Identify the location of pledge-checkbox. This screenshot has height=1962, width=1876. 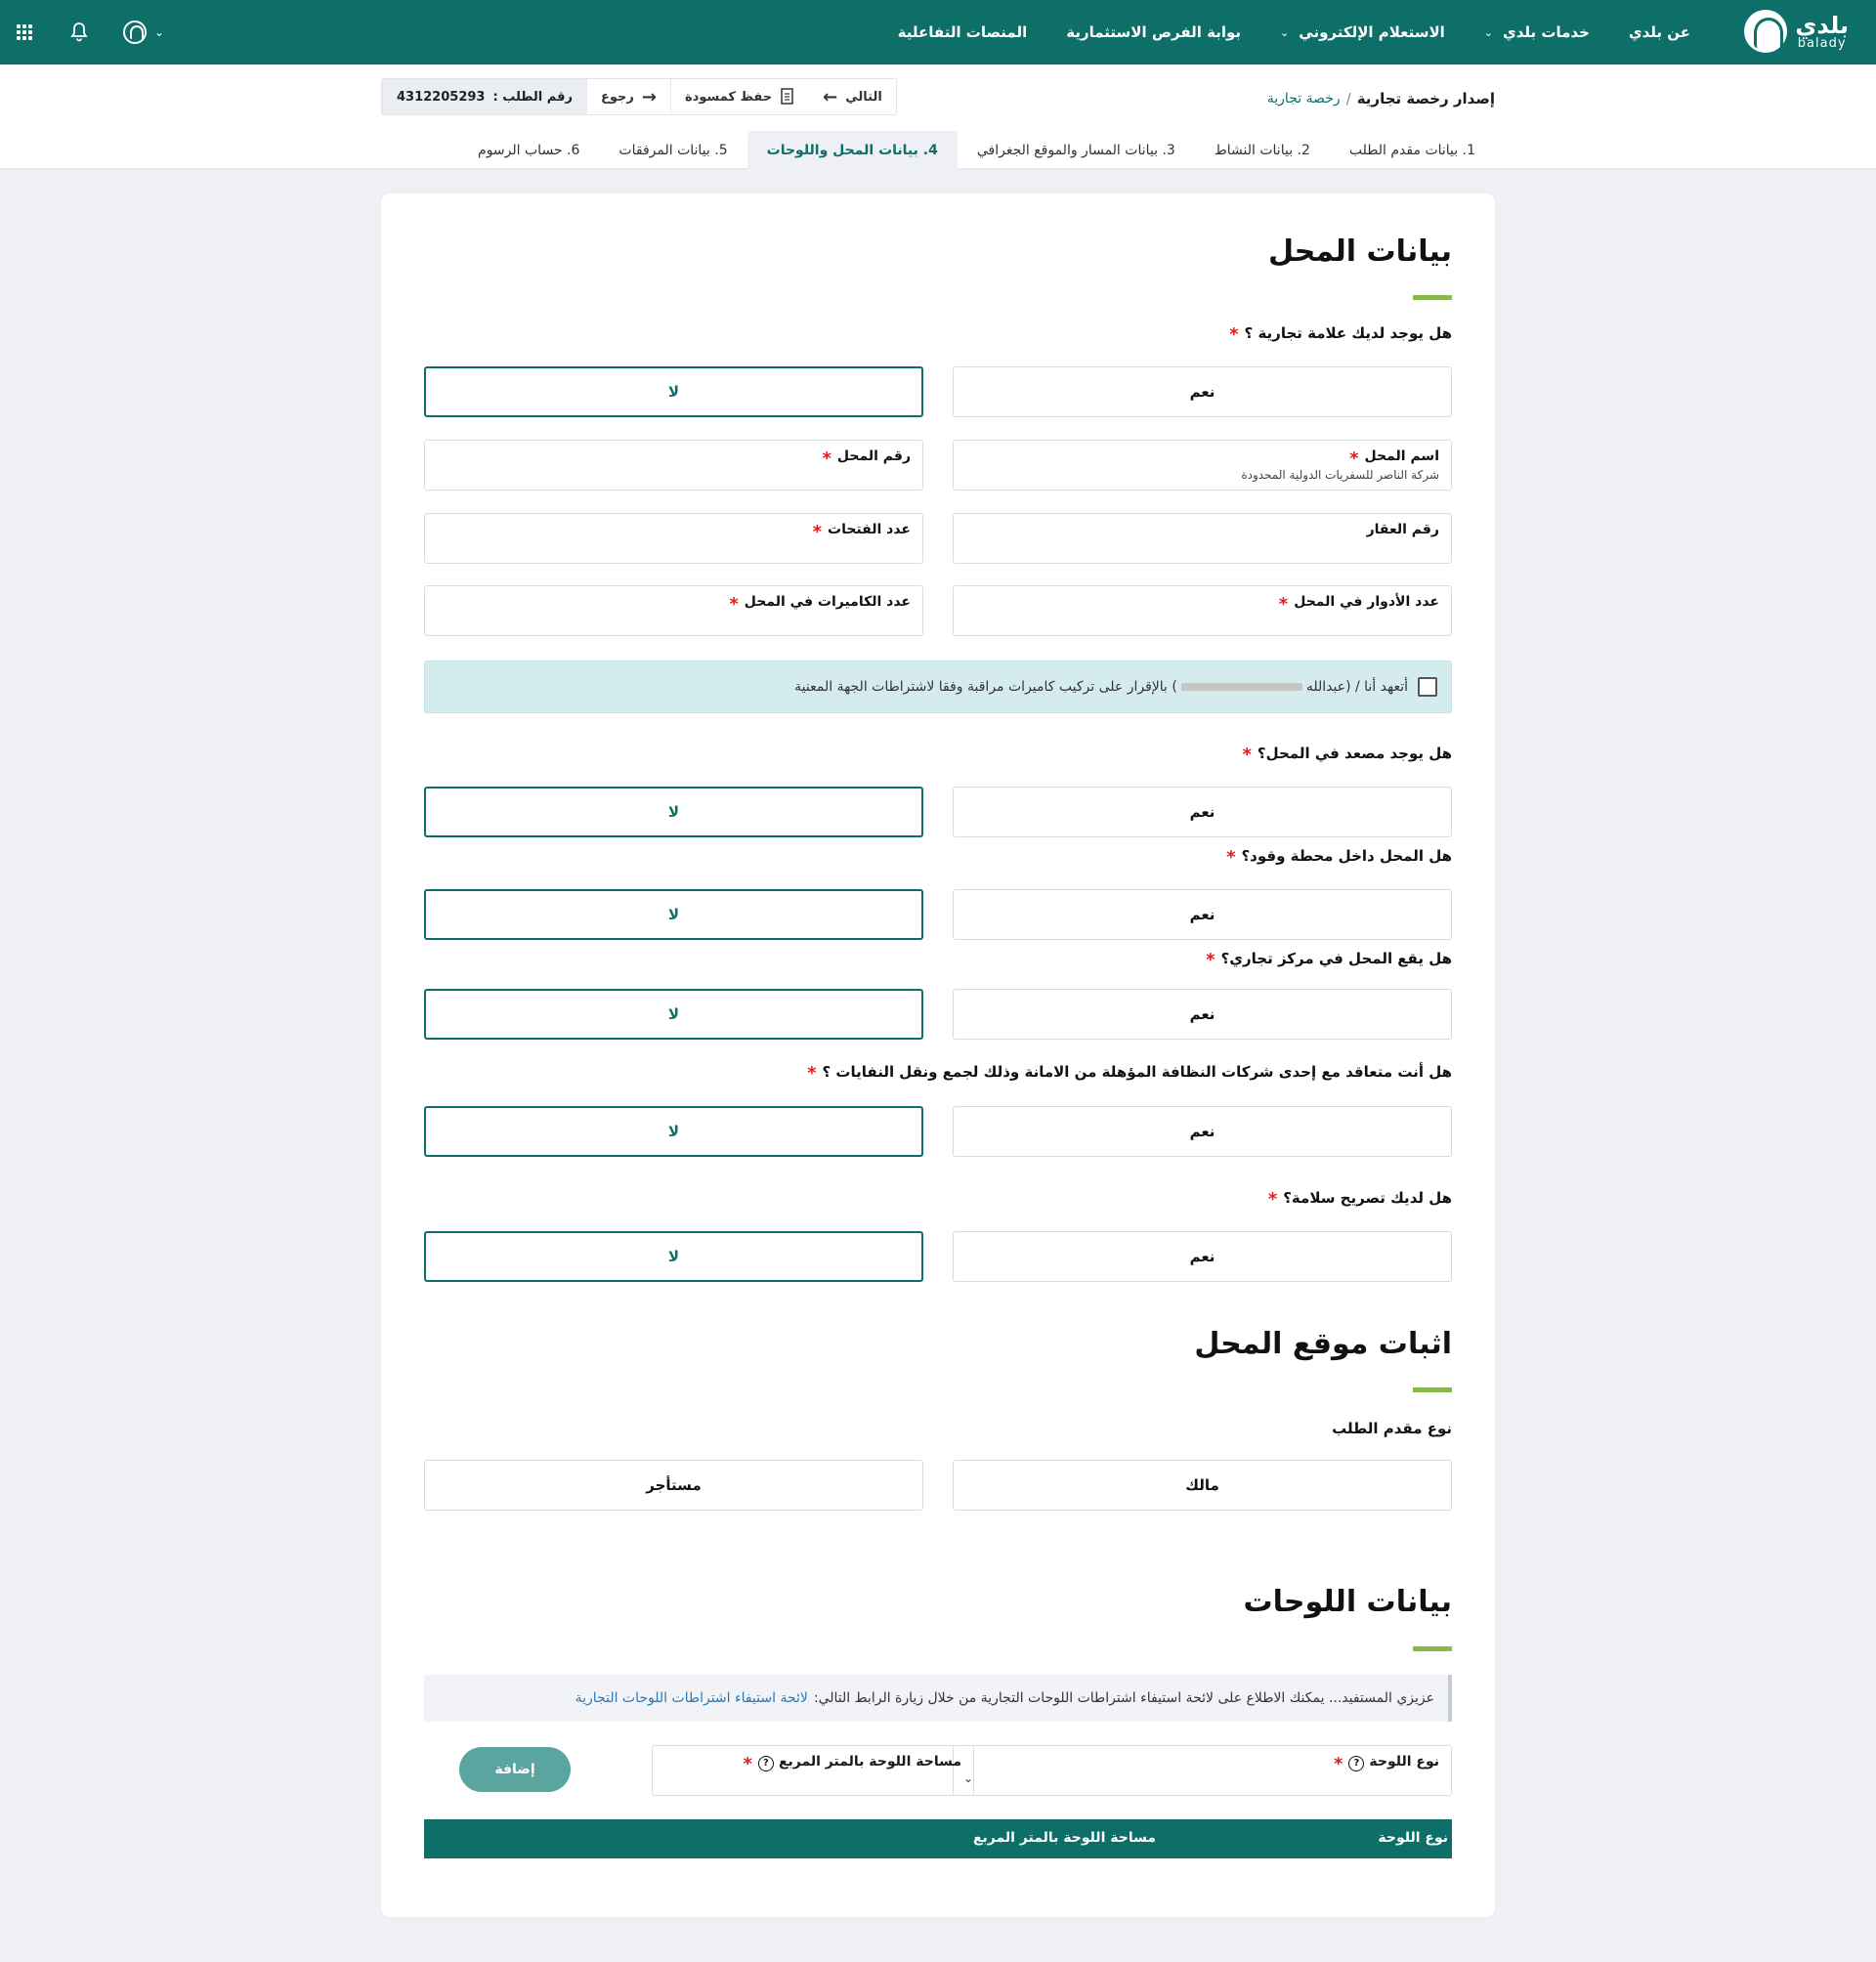
(1427, 687).